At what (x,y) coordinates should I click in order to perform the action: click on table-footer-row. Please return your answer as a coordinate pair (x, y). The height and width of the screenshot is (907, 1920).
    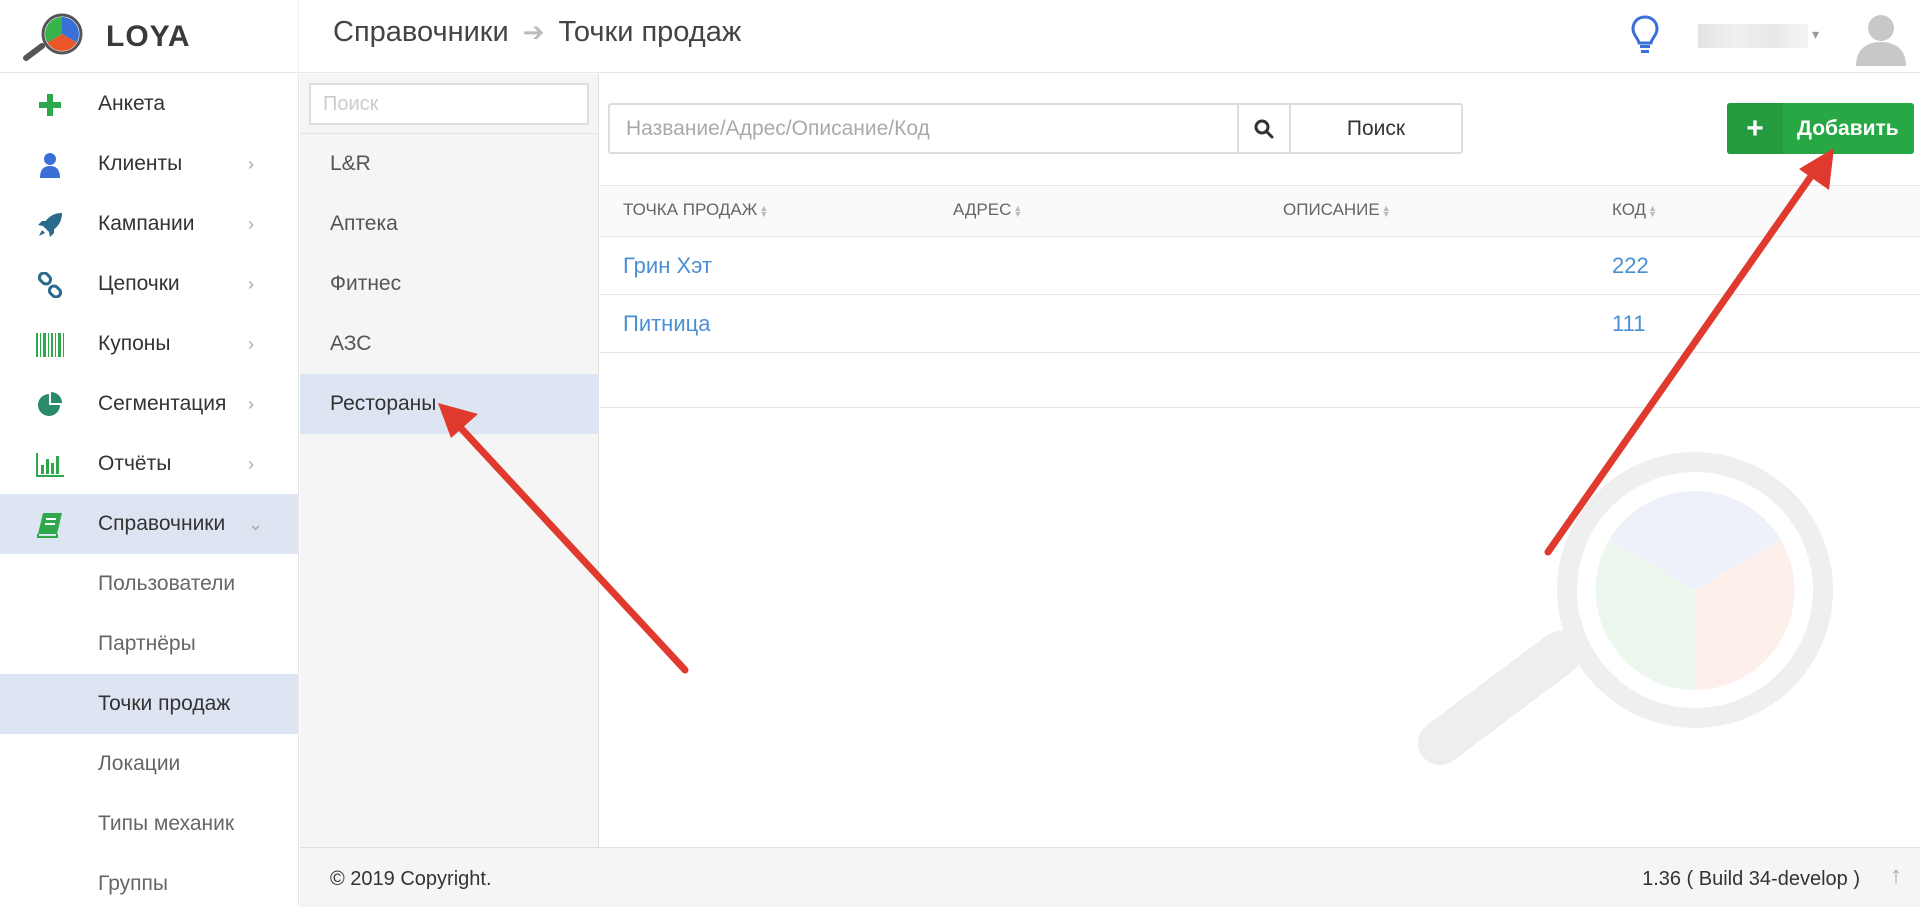
    Looking at the image, I should click on (1260, 380).